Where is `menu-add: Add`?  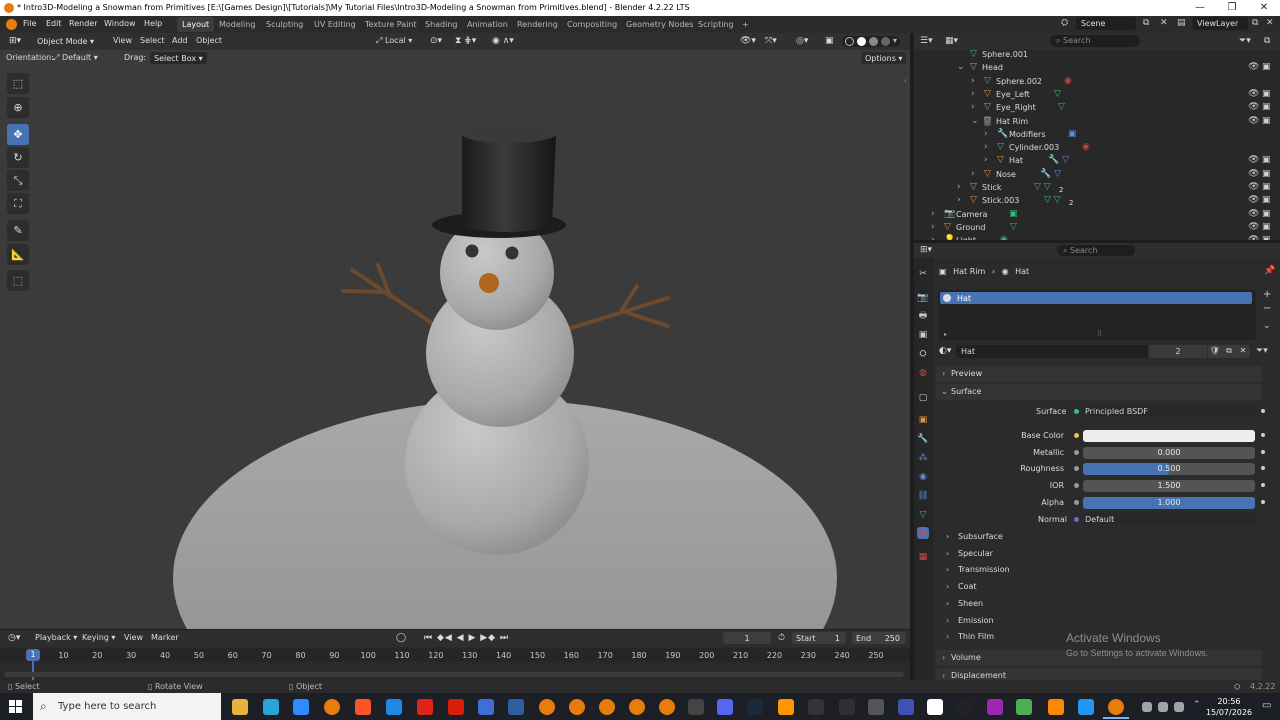
menu-add: Add is located at coordinates (180, 40).